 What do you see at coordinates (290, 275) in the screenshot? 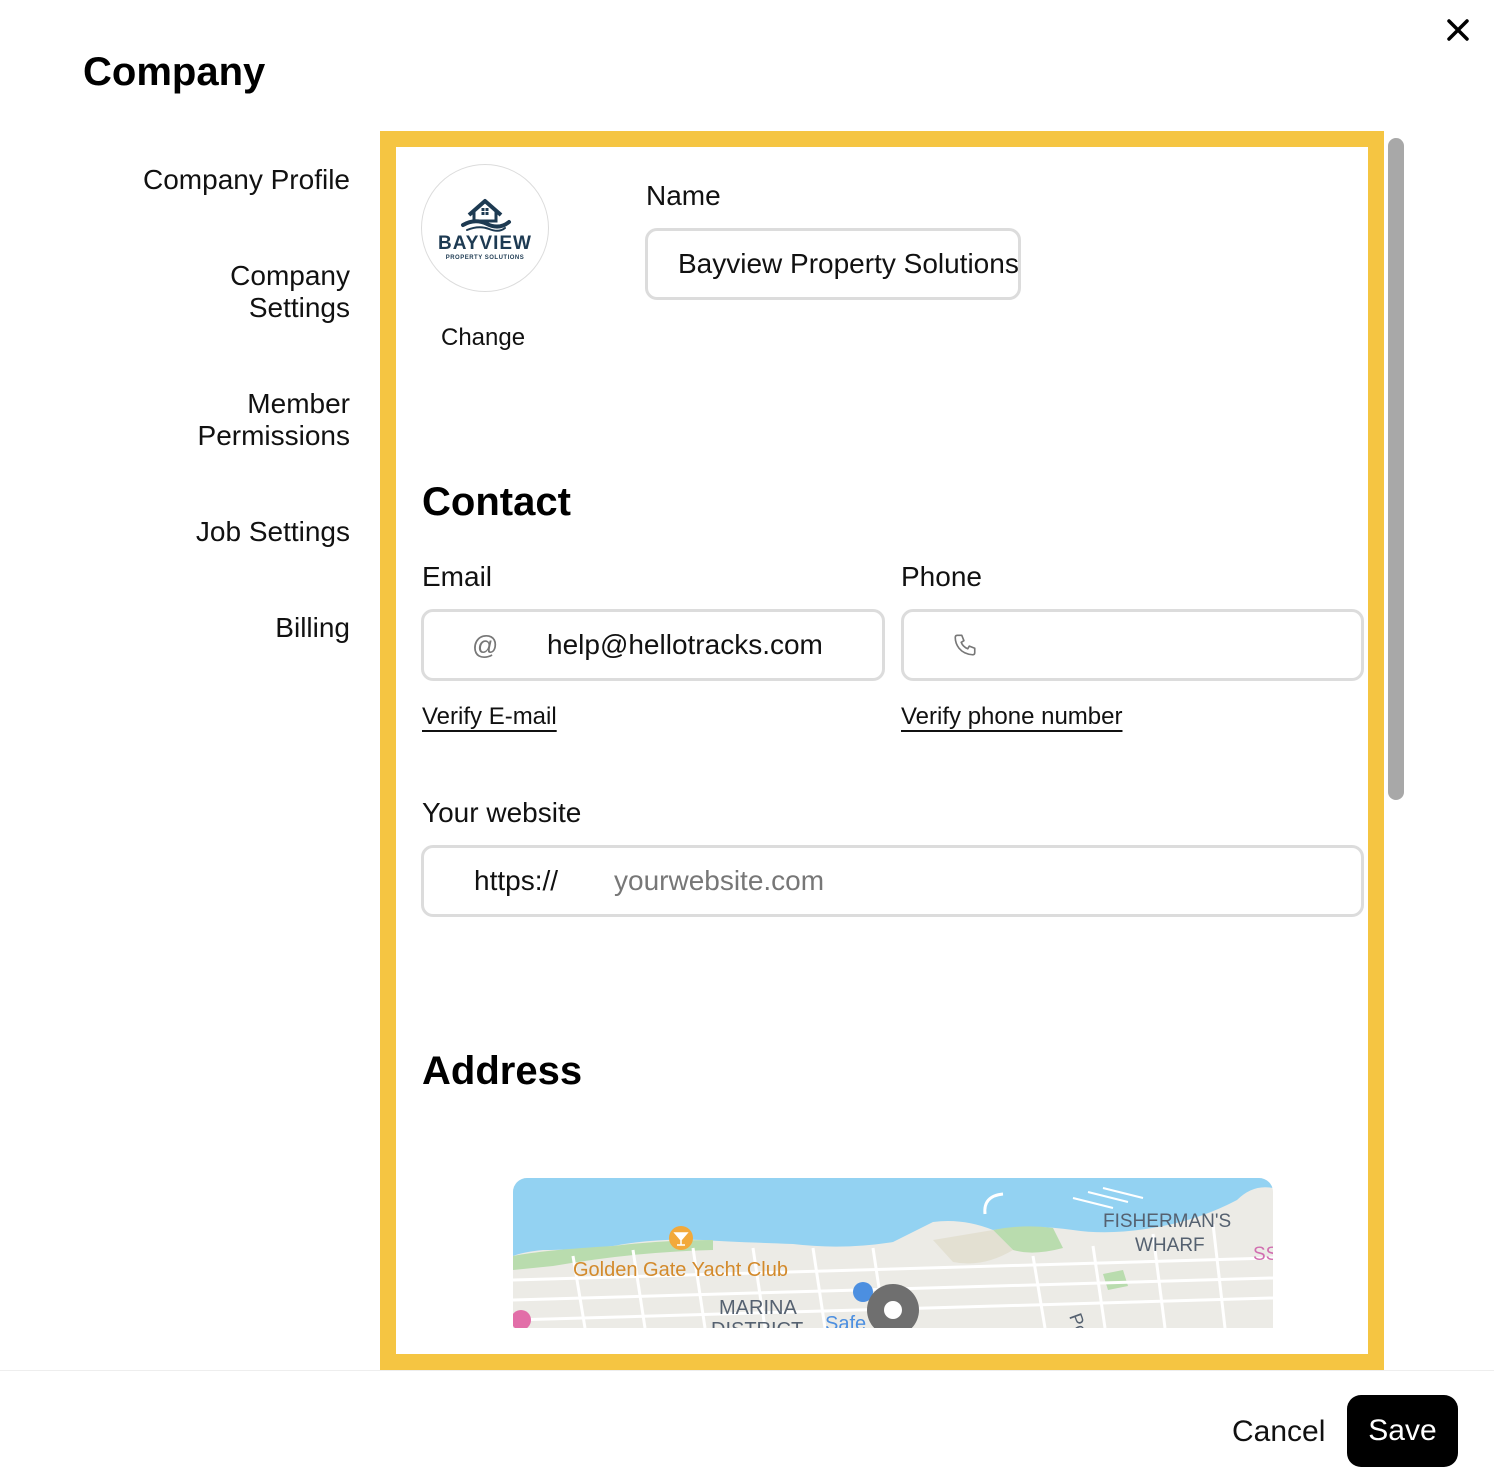
I see `sidebar-item-label: Company` at bounding box center [290, 275].